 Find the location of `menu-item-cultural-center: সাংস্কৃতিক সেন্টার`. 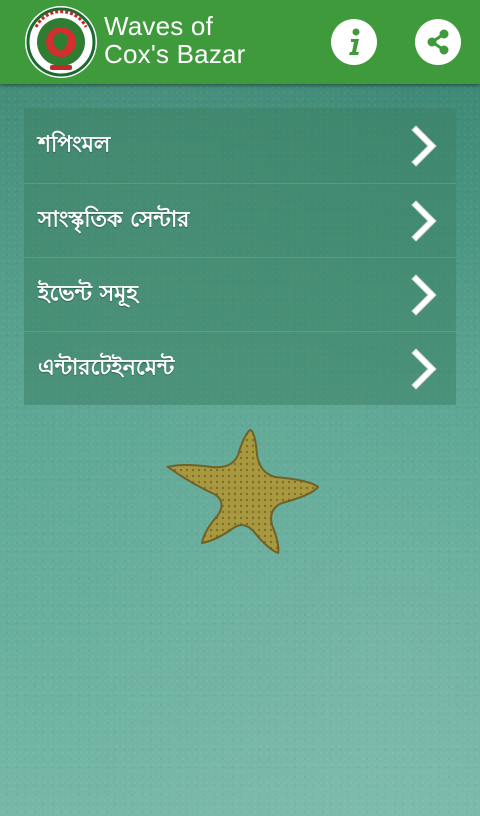

menu-item-cultural-center: সাংস্কৃতিক সেন্টার is located at coordinates (240, 220).